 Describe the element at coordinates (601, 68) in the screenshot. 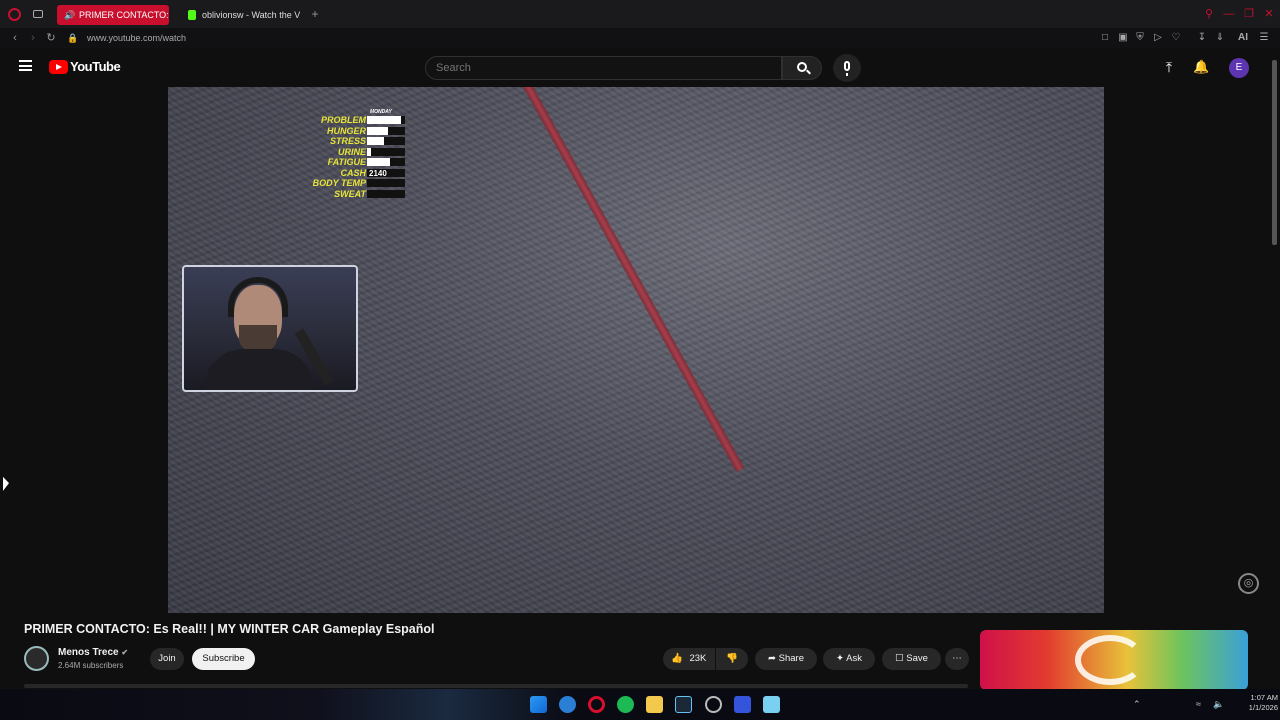

I see `search-input` at that location.